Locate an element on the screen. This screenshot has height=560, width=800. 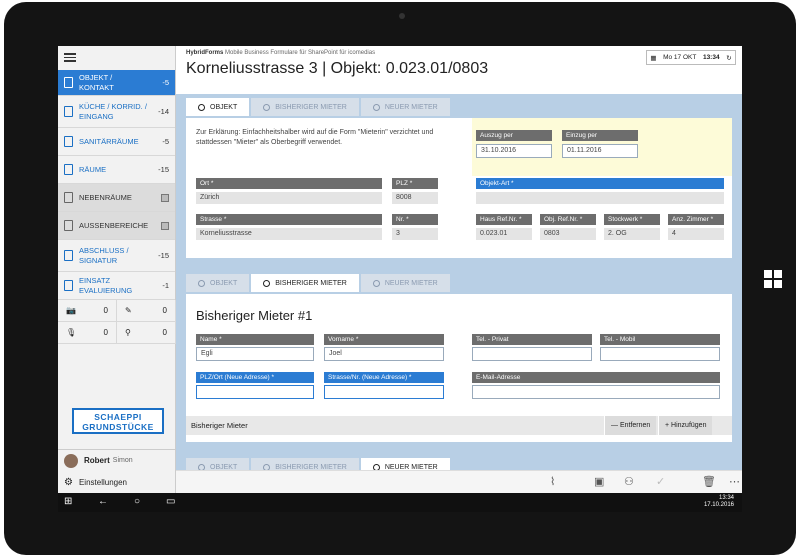
microphone-icon: 🎙 is located at coordinates (71, 332).